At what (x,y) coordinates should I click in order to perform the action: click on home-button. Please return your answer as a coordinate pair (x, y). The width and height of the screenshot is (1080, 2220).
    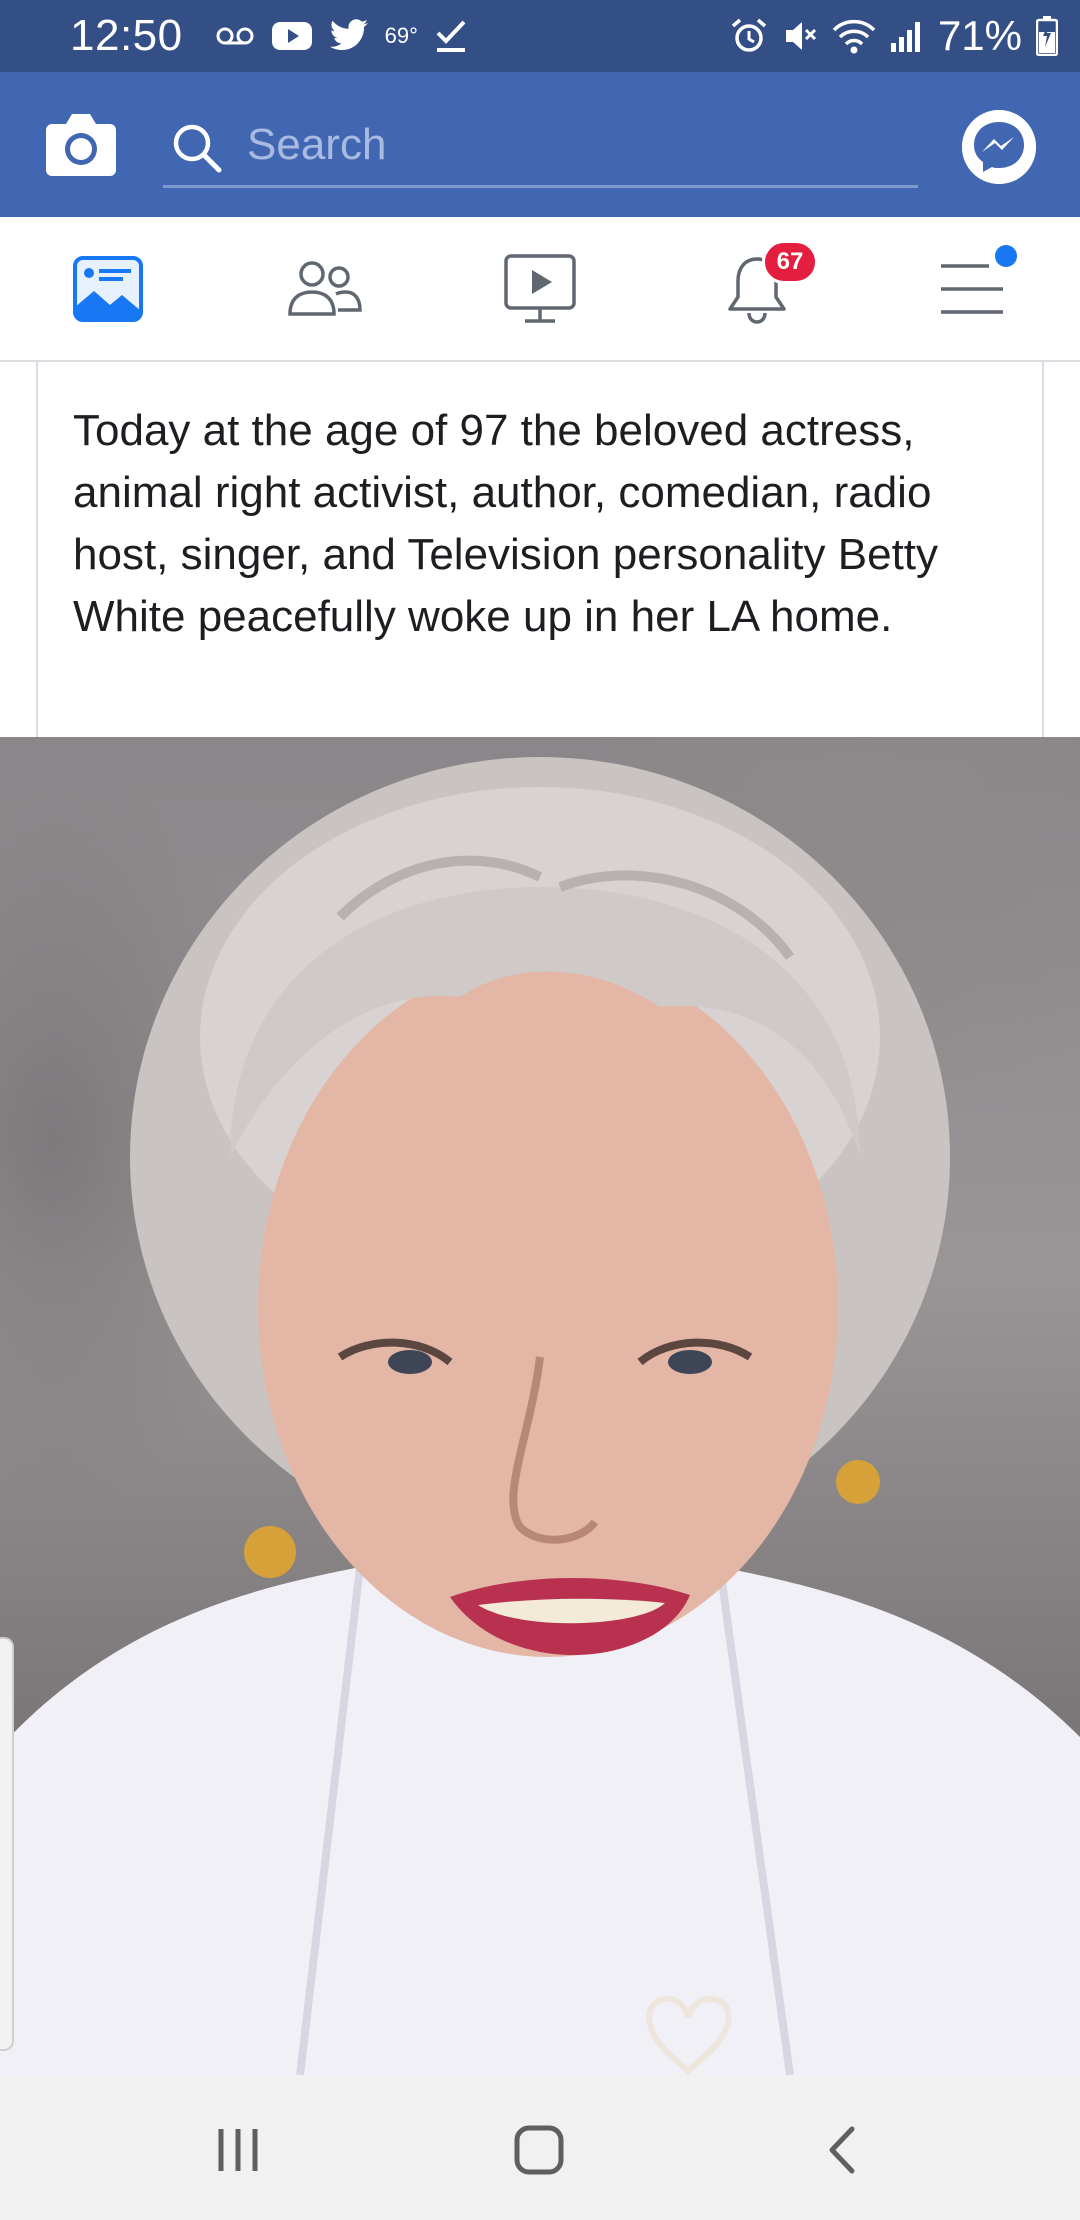
    Looking at the image, I should click on (539, 2150).